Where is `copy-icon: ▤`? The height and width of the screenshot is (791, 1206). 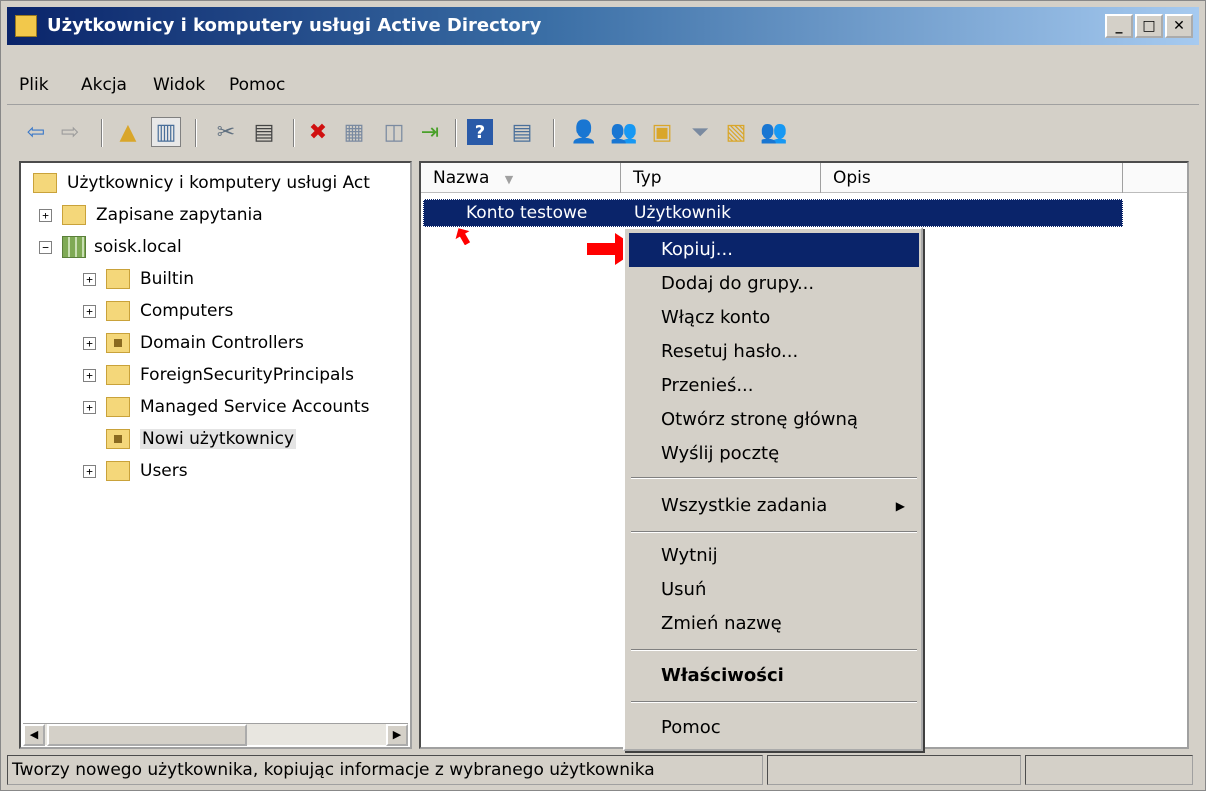
copy-icon: ▤ is located at coordinates (264, 132).